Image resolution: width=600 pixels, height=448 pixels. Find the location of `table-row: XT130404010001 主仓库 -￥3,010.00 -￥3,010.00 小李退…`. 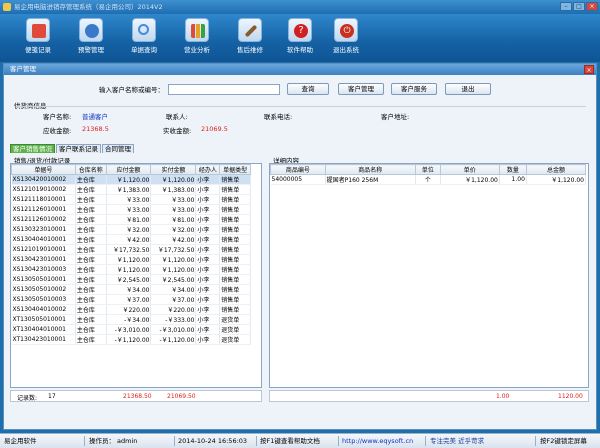

table-row: XT130404010001 主仓库 -￥3,010.00 -￥3,010.00 小李退… is located at coordinates (131, 329).